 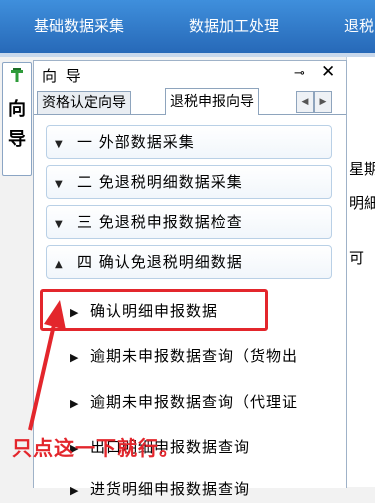 What do you see at coordinates (47, 365) in the screenshot?
I see `annotation-arrow` at bounding box center [47, 365].